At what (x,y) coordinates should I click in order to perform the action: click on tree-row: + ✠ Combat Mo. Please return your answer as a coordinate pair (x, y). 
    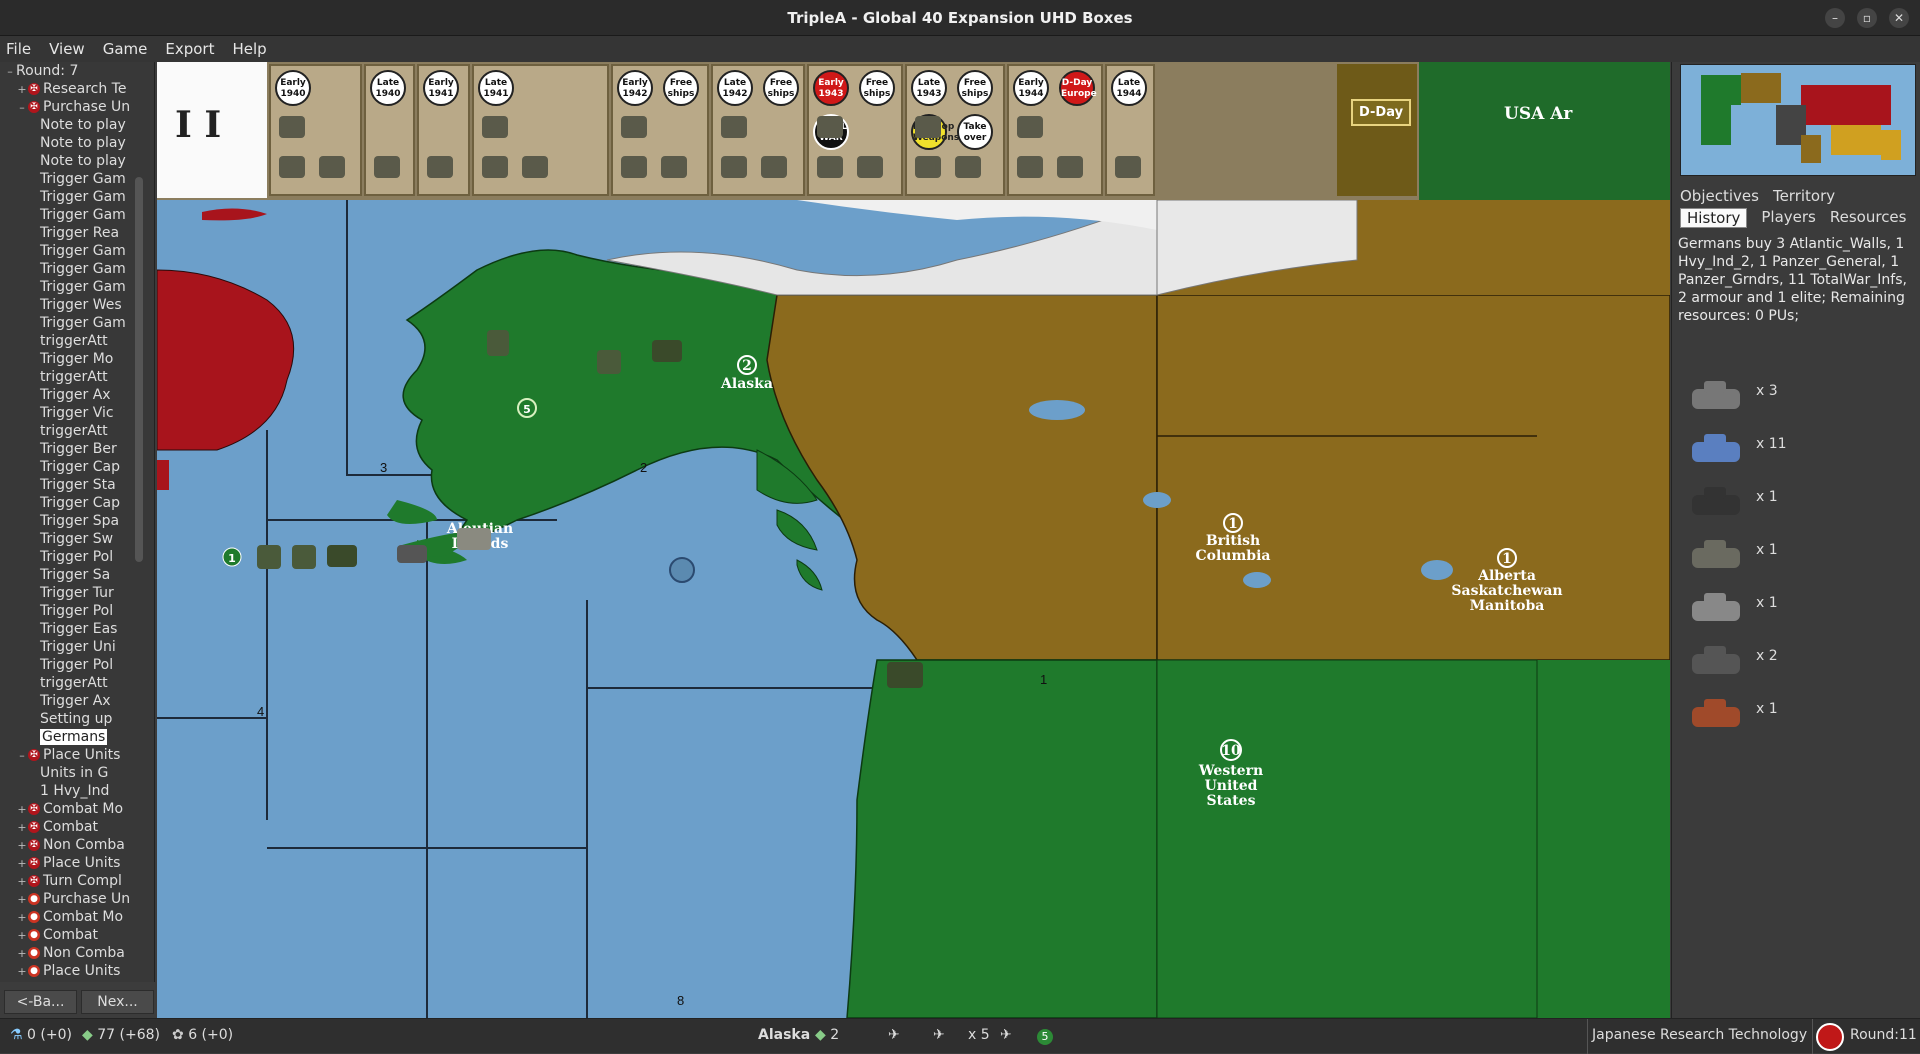
    Looking at the image, I should click on (77, 809).